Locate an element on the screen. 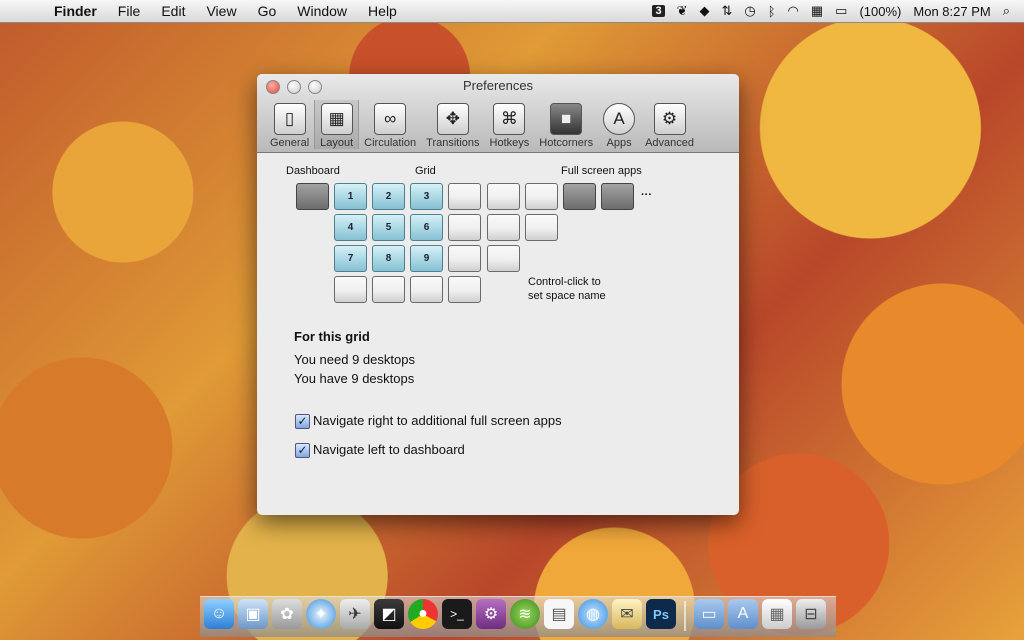 The height and width of the screenshot is (640, 1024). menu-finder: Finder is located at coordinates (75, 11).